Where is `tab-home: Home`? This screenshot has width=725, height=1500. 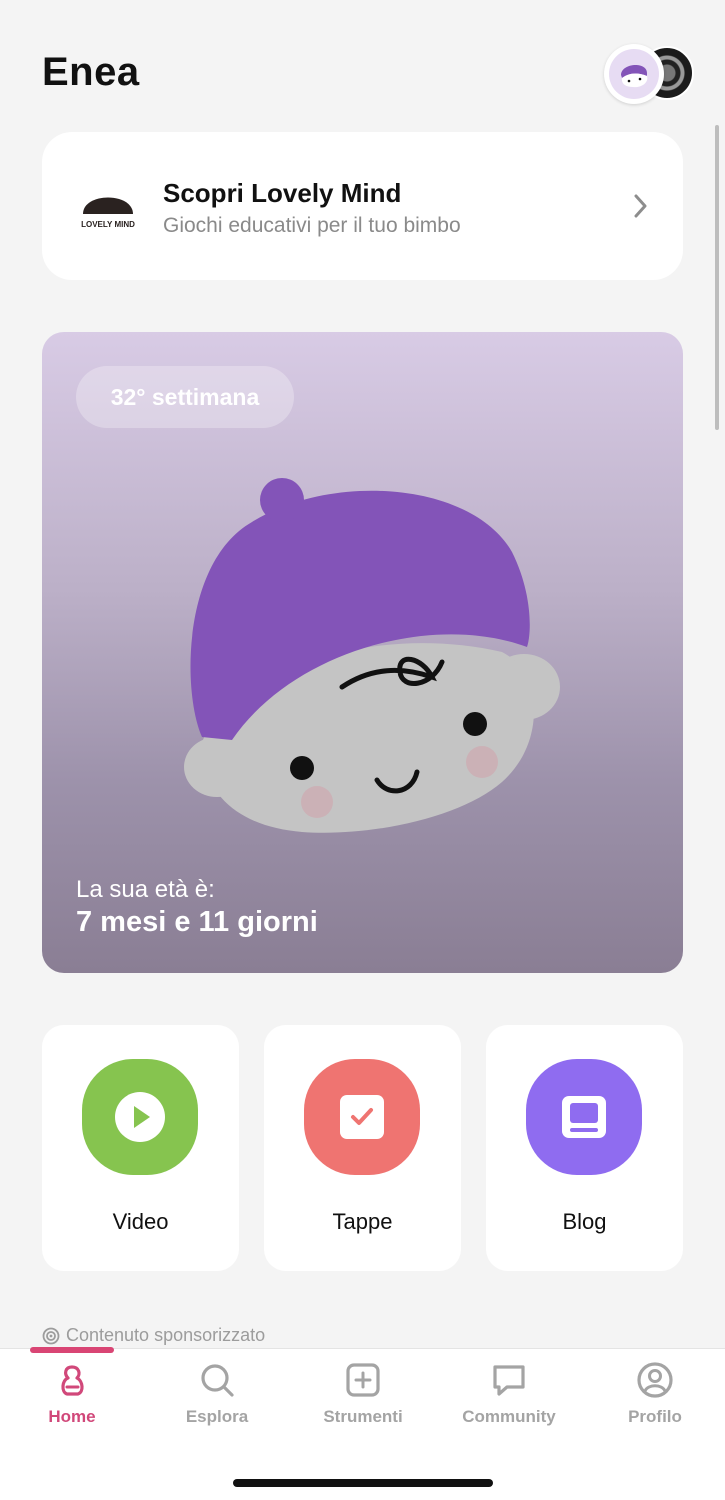 tab-home: Home is located at coordinates (72, 1401).